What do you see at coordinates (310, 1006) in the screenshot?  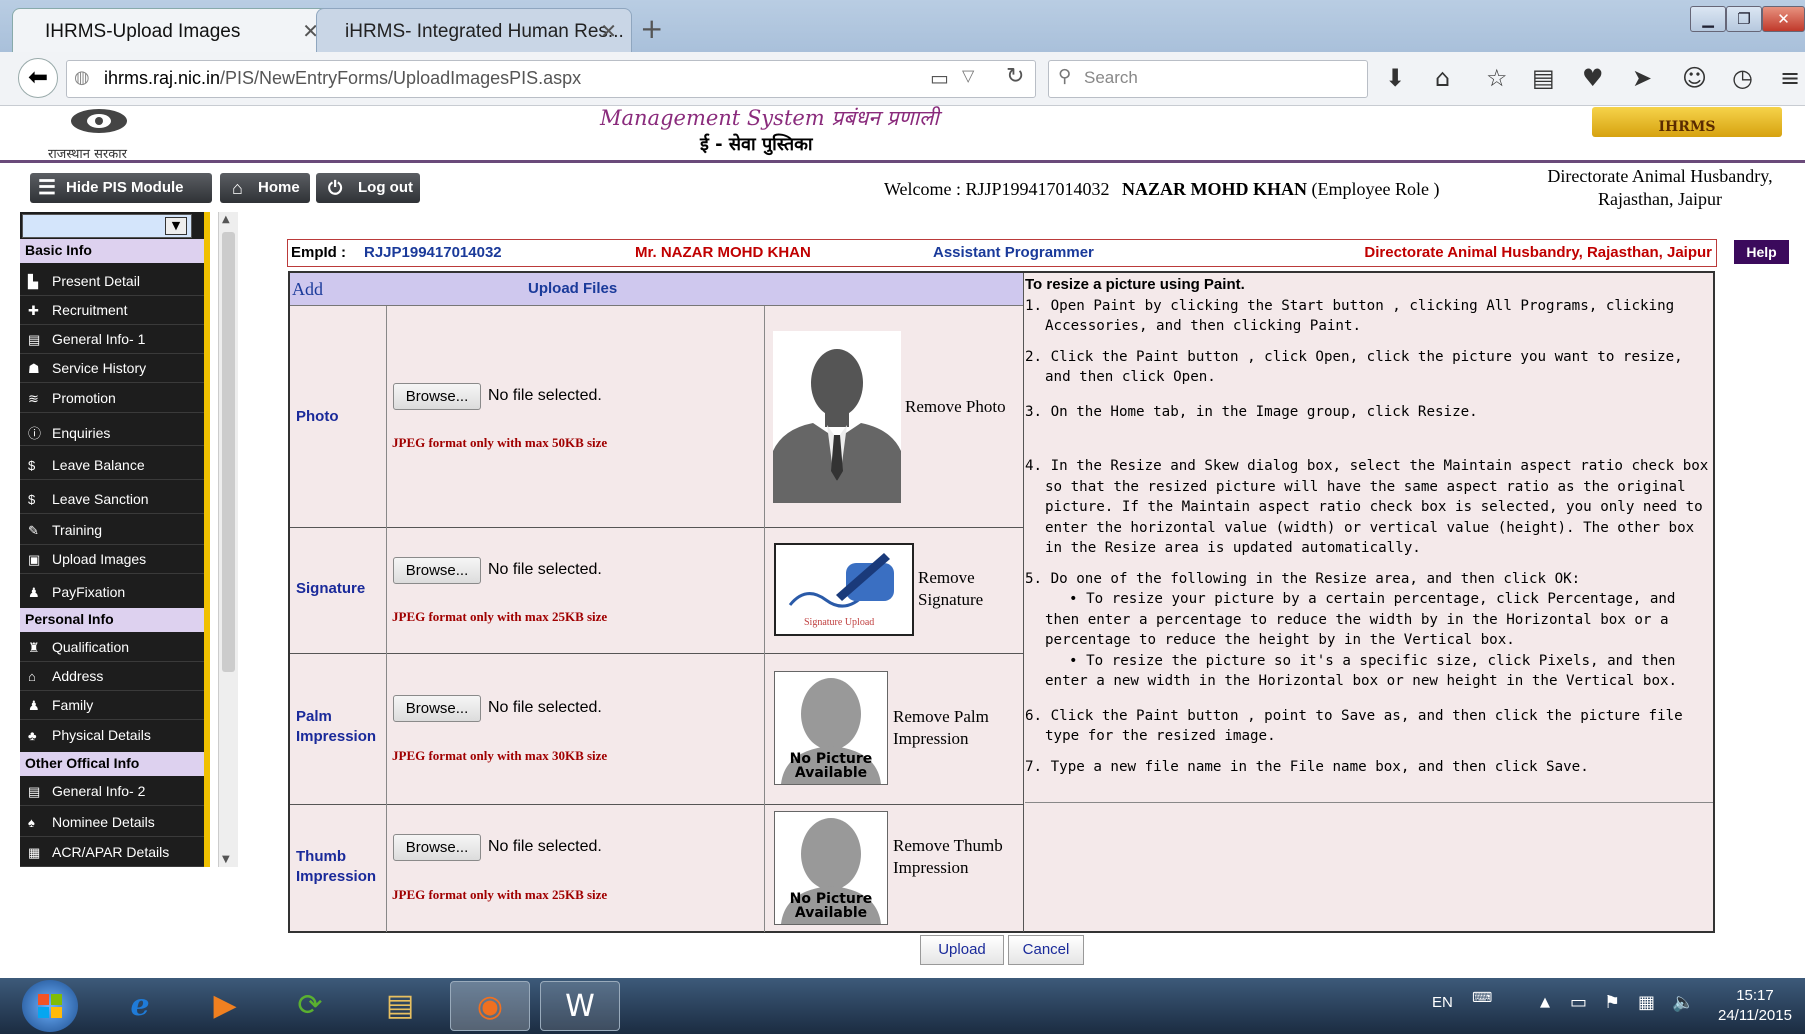 I see `app-launcher-icon: ⟳` at bounding box center [310, 1006].